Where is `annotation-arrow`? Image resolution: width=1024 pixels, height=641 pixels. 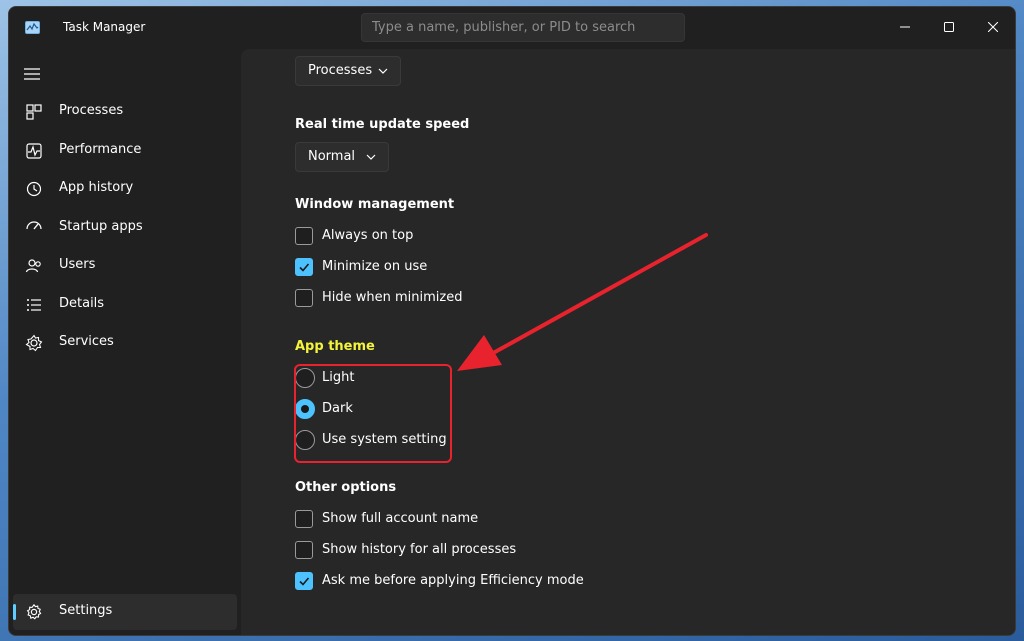 annotation-arrow is located at coordinates (582, 302).